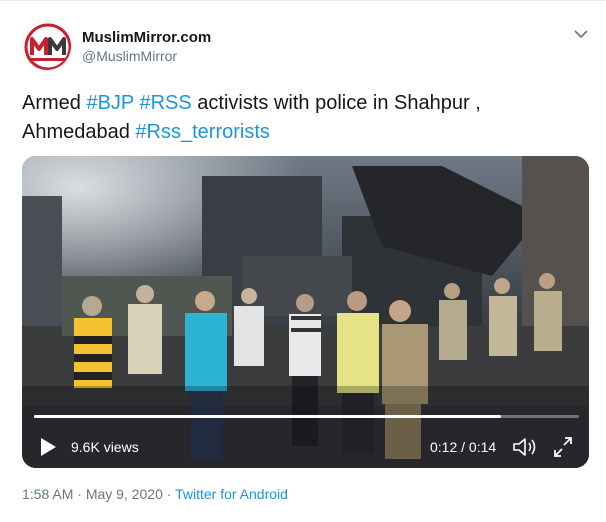 The height and width of the screenshot is (522, 606). Describe the element at coordinates (129, 56) in the screenshot. I see `user-handle: @MuslimMirror` at that location.